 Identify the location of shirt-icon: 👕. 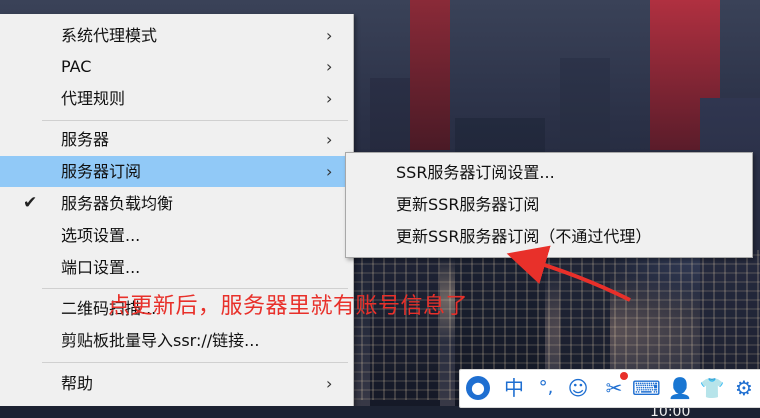
(712, 388).